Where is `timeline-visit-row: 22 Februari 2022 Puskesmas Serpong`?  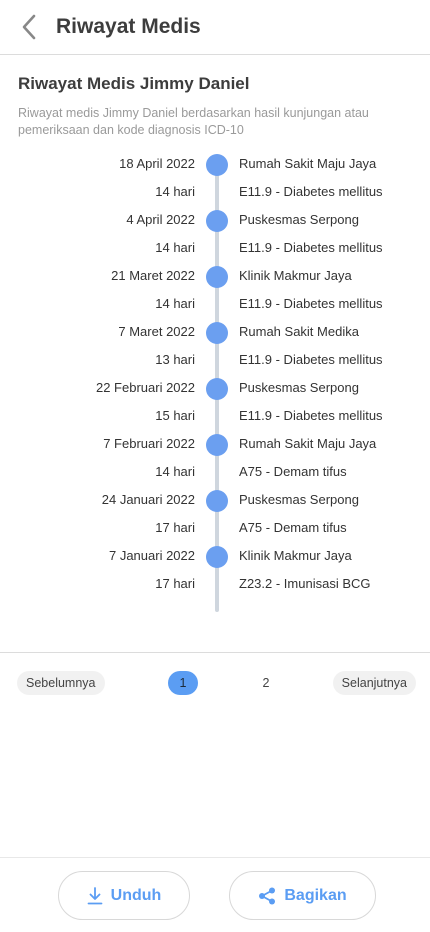 timeline-visit-row: 22 Februari 2022 Puskesmas Serpong is located at coordinates (215, 388).